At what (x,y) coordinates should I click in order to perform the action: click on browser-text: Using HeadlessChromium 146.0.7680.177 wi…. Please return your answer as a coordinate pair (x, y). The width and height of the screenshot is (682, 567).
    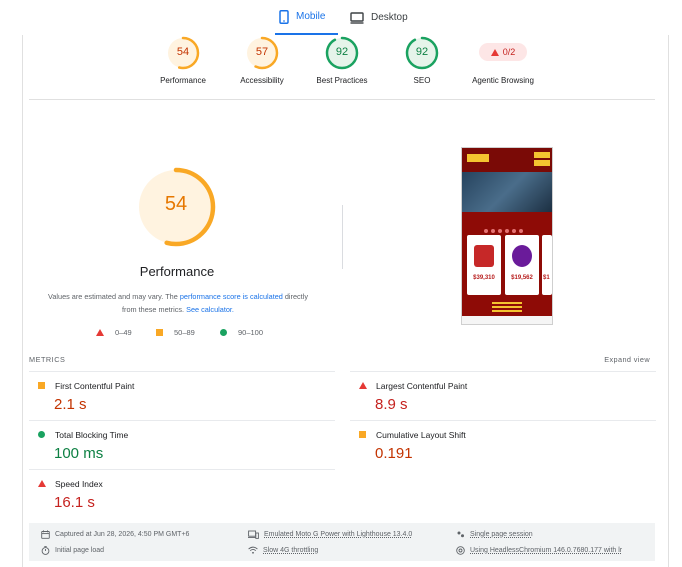
    Looking at the image, I should click on (546, 550).